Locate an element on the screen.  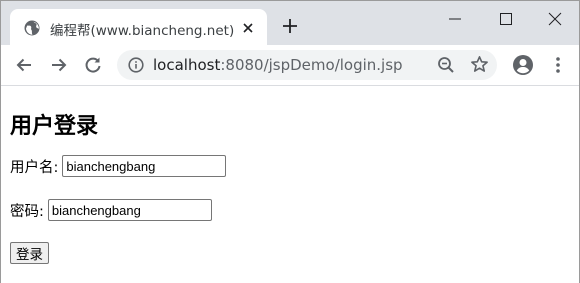
maximize-icon is located at coordinates (506, 19).